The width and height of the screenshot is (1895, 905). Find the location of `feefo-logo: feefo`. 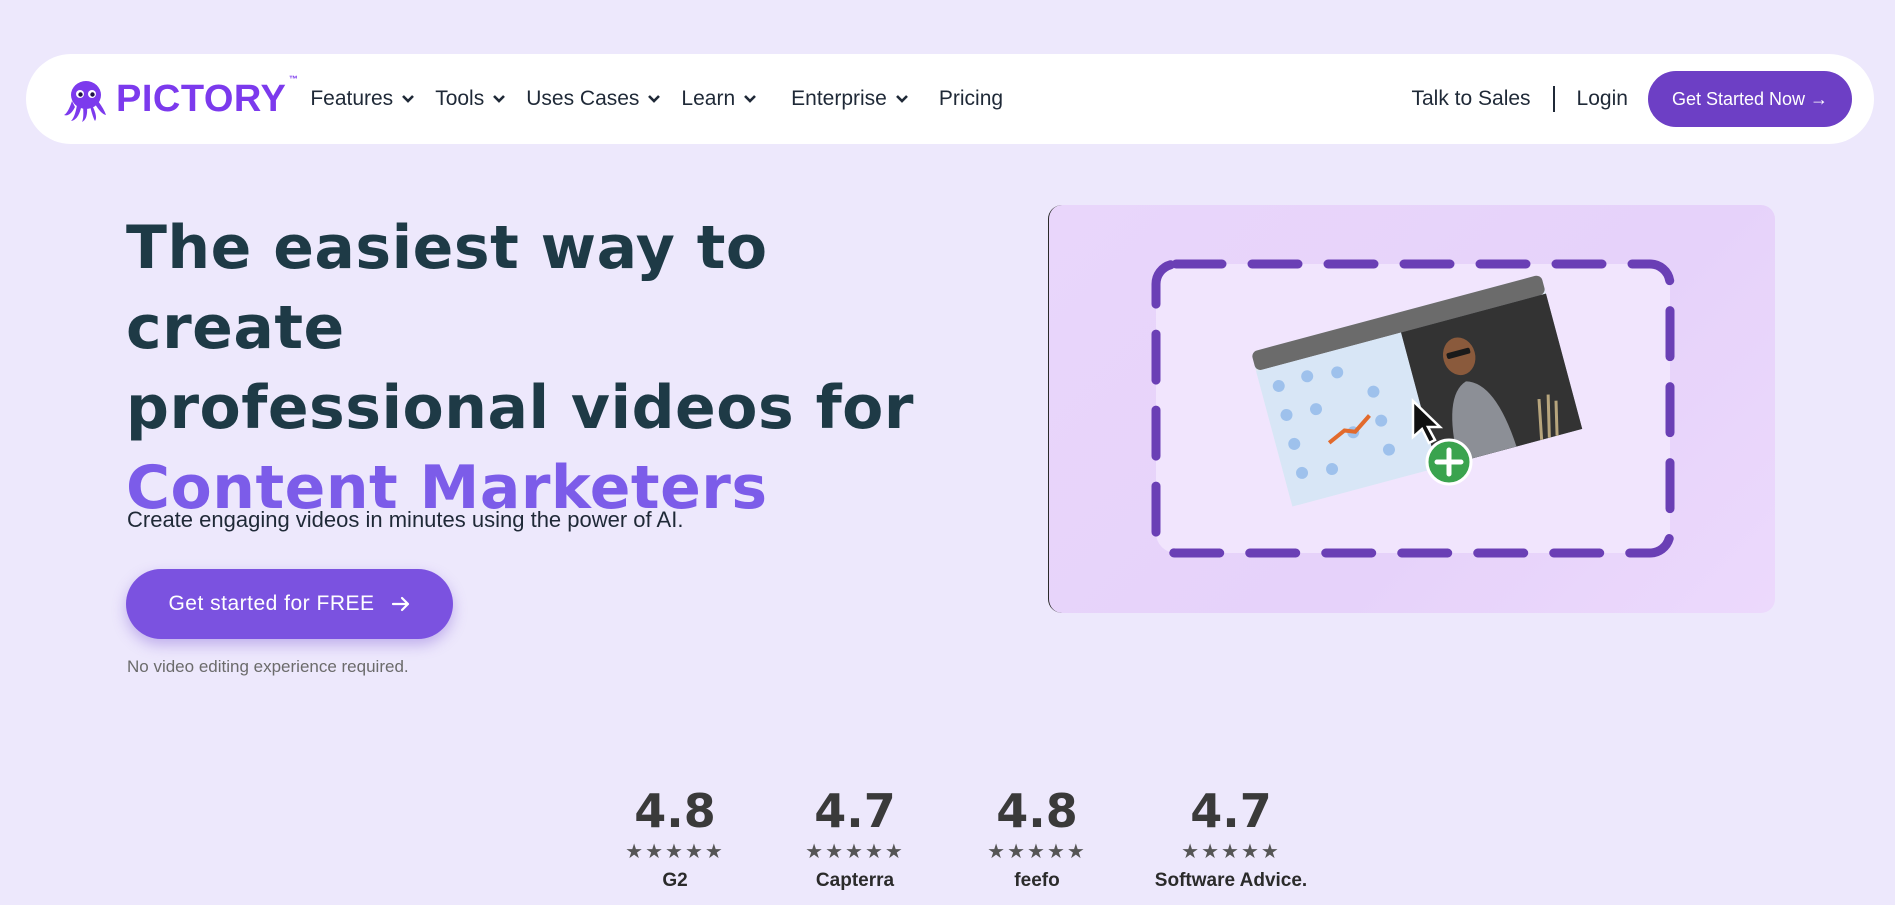

feefo-logo: feefo is located at coordinates (1037, 880).